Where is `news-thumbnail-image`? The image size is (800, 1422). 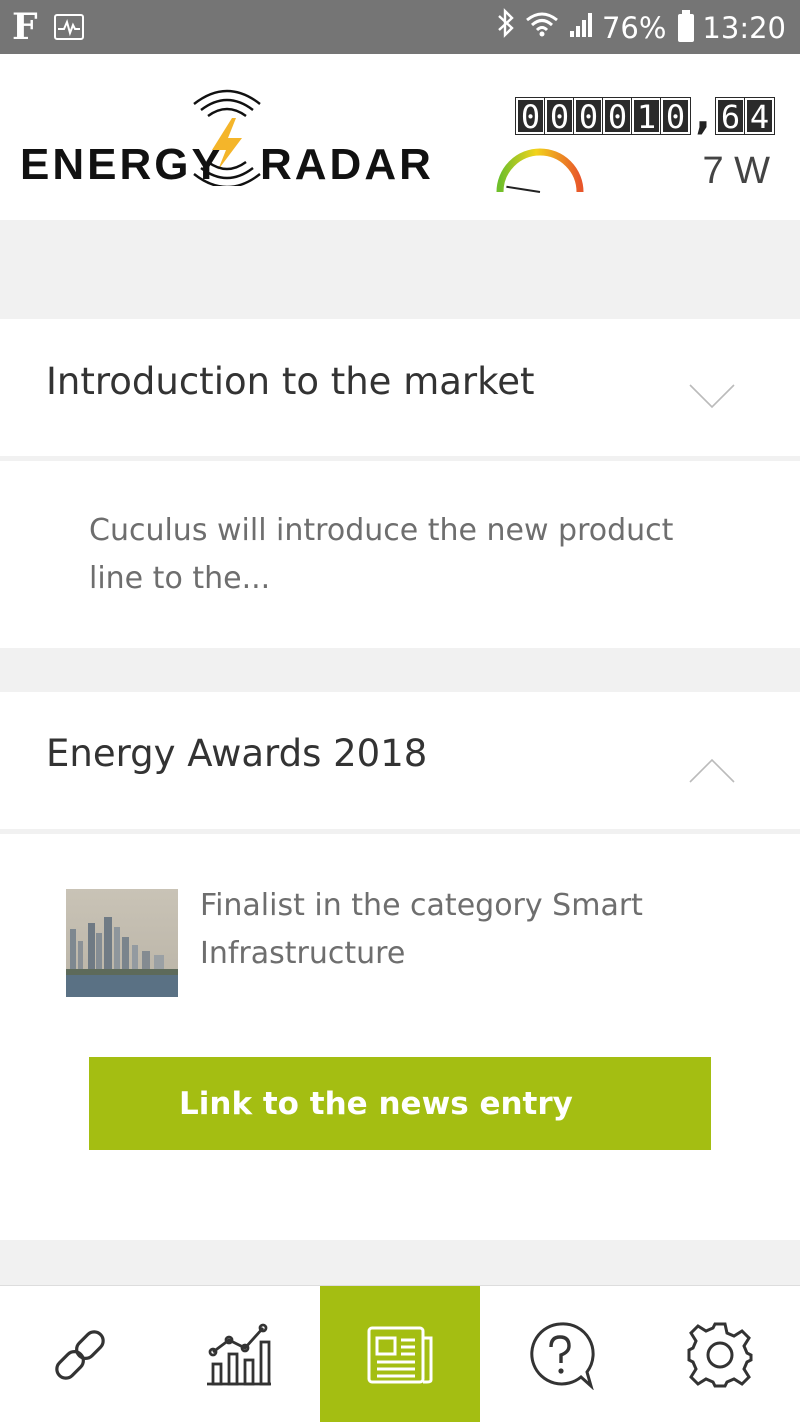 news-thumbnail-image is located at coordinates (122, 943).